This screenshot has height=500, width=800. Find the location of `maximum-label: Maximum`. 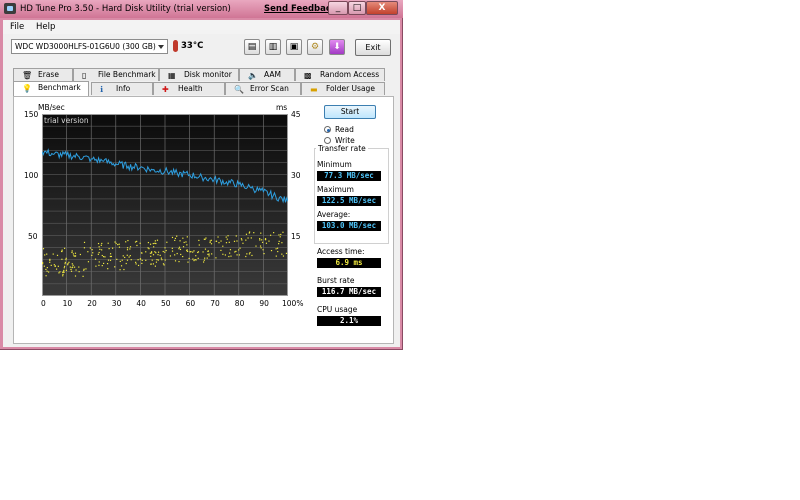

maximum-label: Maximum is located at coordinates (335, 189).